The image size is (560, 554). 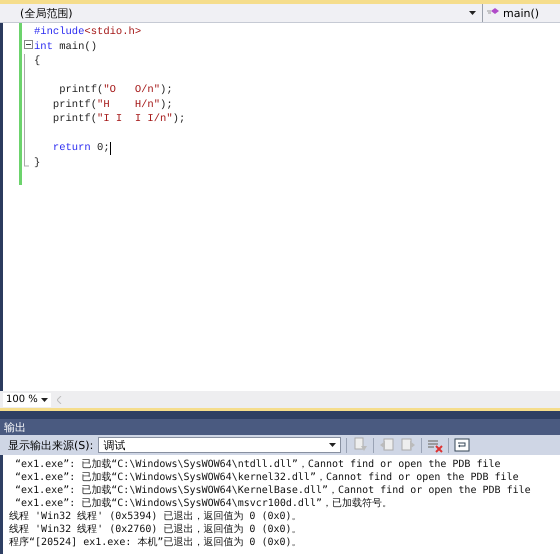 I want to click on code-line: int main(), so click(x=66, y=46).